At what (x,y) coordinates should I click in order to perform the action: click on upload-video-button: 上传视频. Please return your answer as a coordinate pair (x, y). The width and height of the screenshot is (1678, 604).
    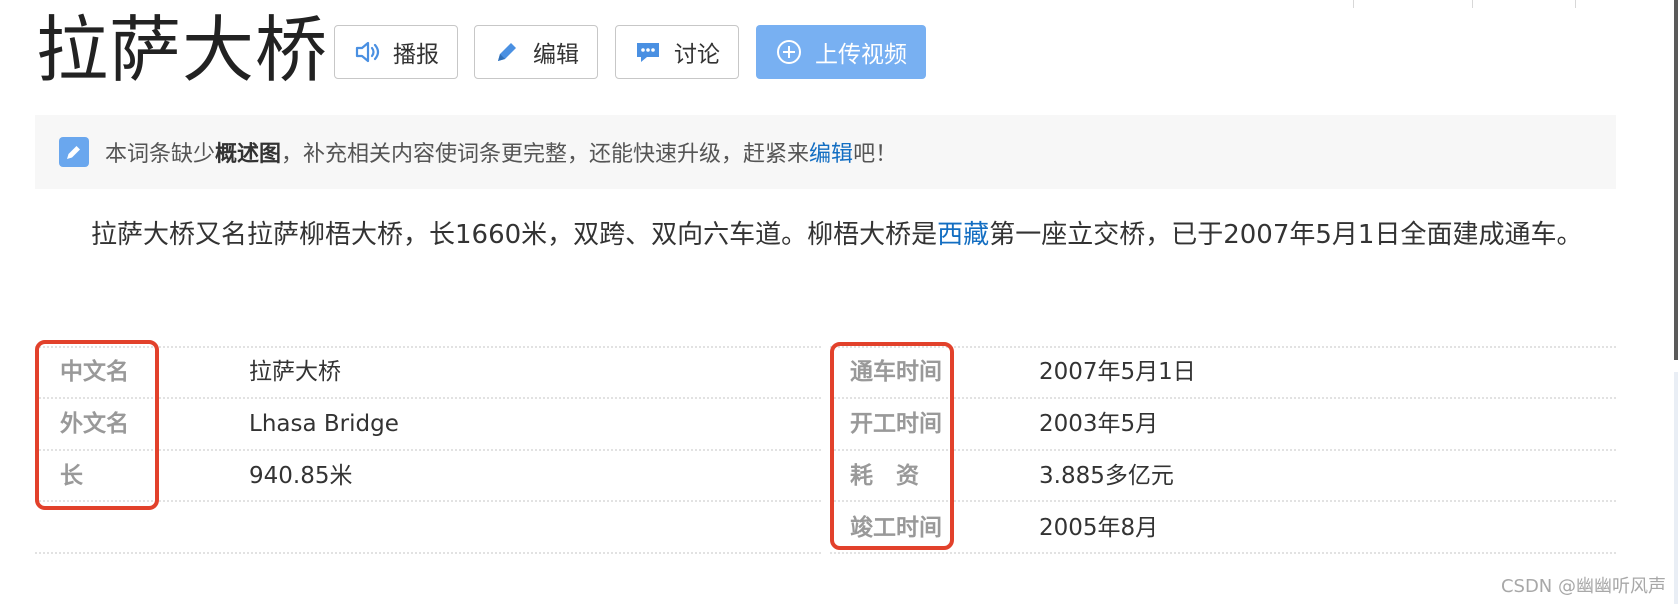
    Looking at the image, I should click on (841, 52).